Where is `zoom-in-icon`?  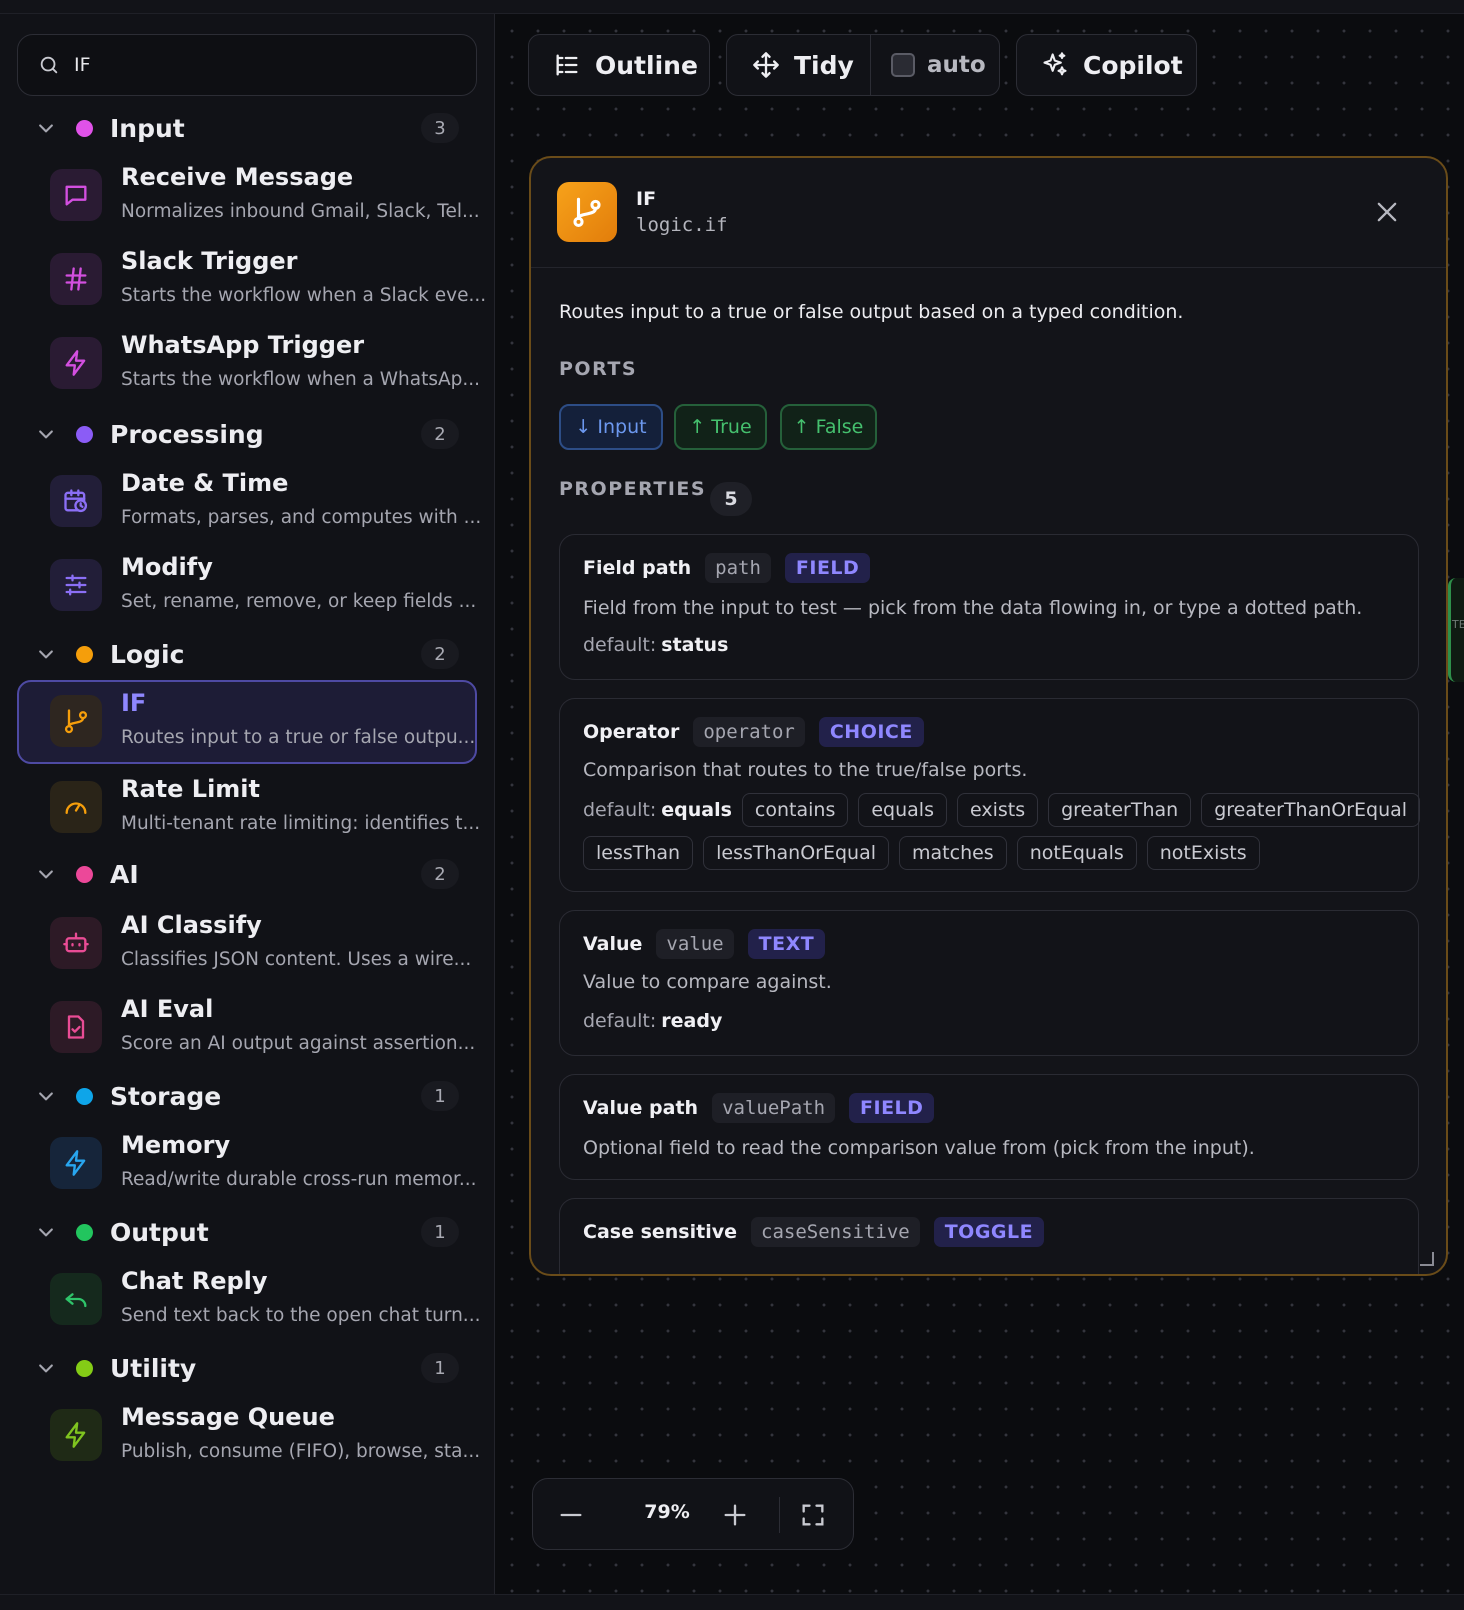
zoom-in-icon is located at coordinates (735, 1515).